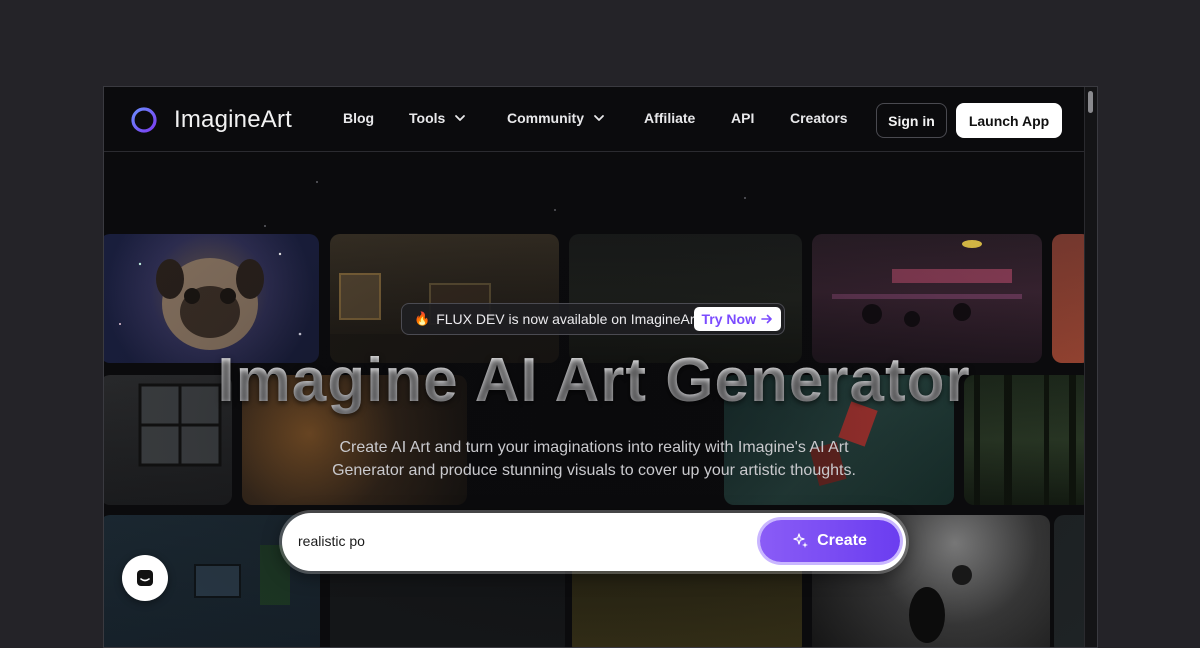 Image resolution: width=1200 pixels, height=648 pixels. I want to click on chat-icon, so click(145, 578).